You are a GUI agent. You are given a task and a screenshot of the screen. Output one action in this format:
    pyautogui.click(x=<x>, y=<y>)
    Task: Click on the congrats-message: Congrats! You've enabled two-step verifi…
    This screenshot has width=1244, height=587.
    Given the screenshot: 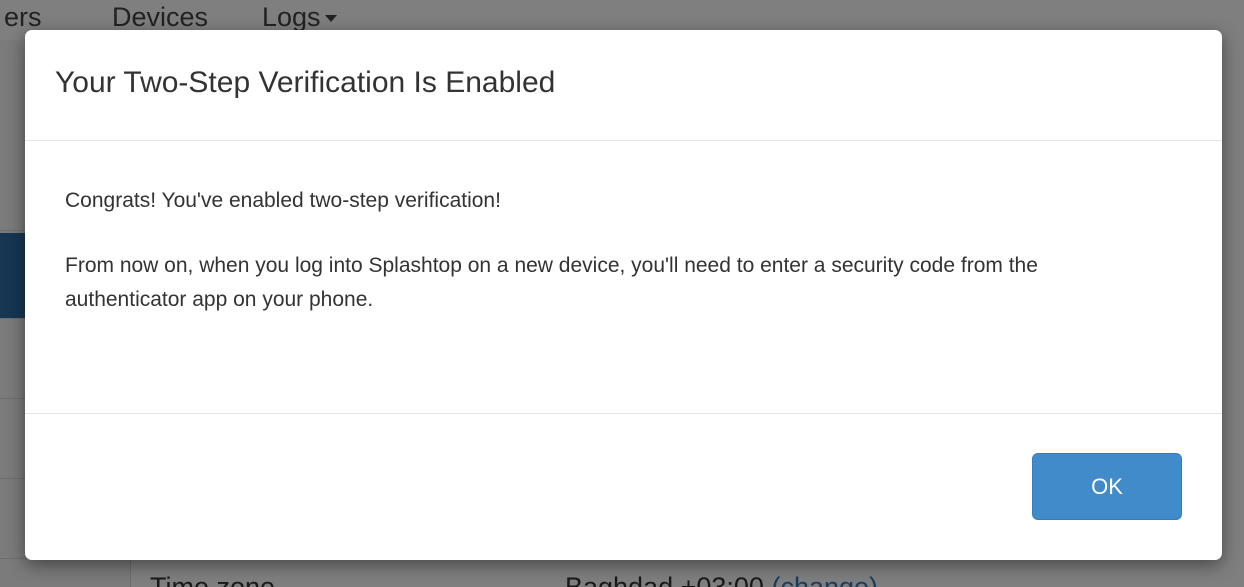 What is the action you would take?
    pyautogui.click(x=283, y=200)
    